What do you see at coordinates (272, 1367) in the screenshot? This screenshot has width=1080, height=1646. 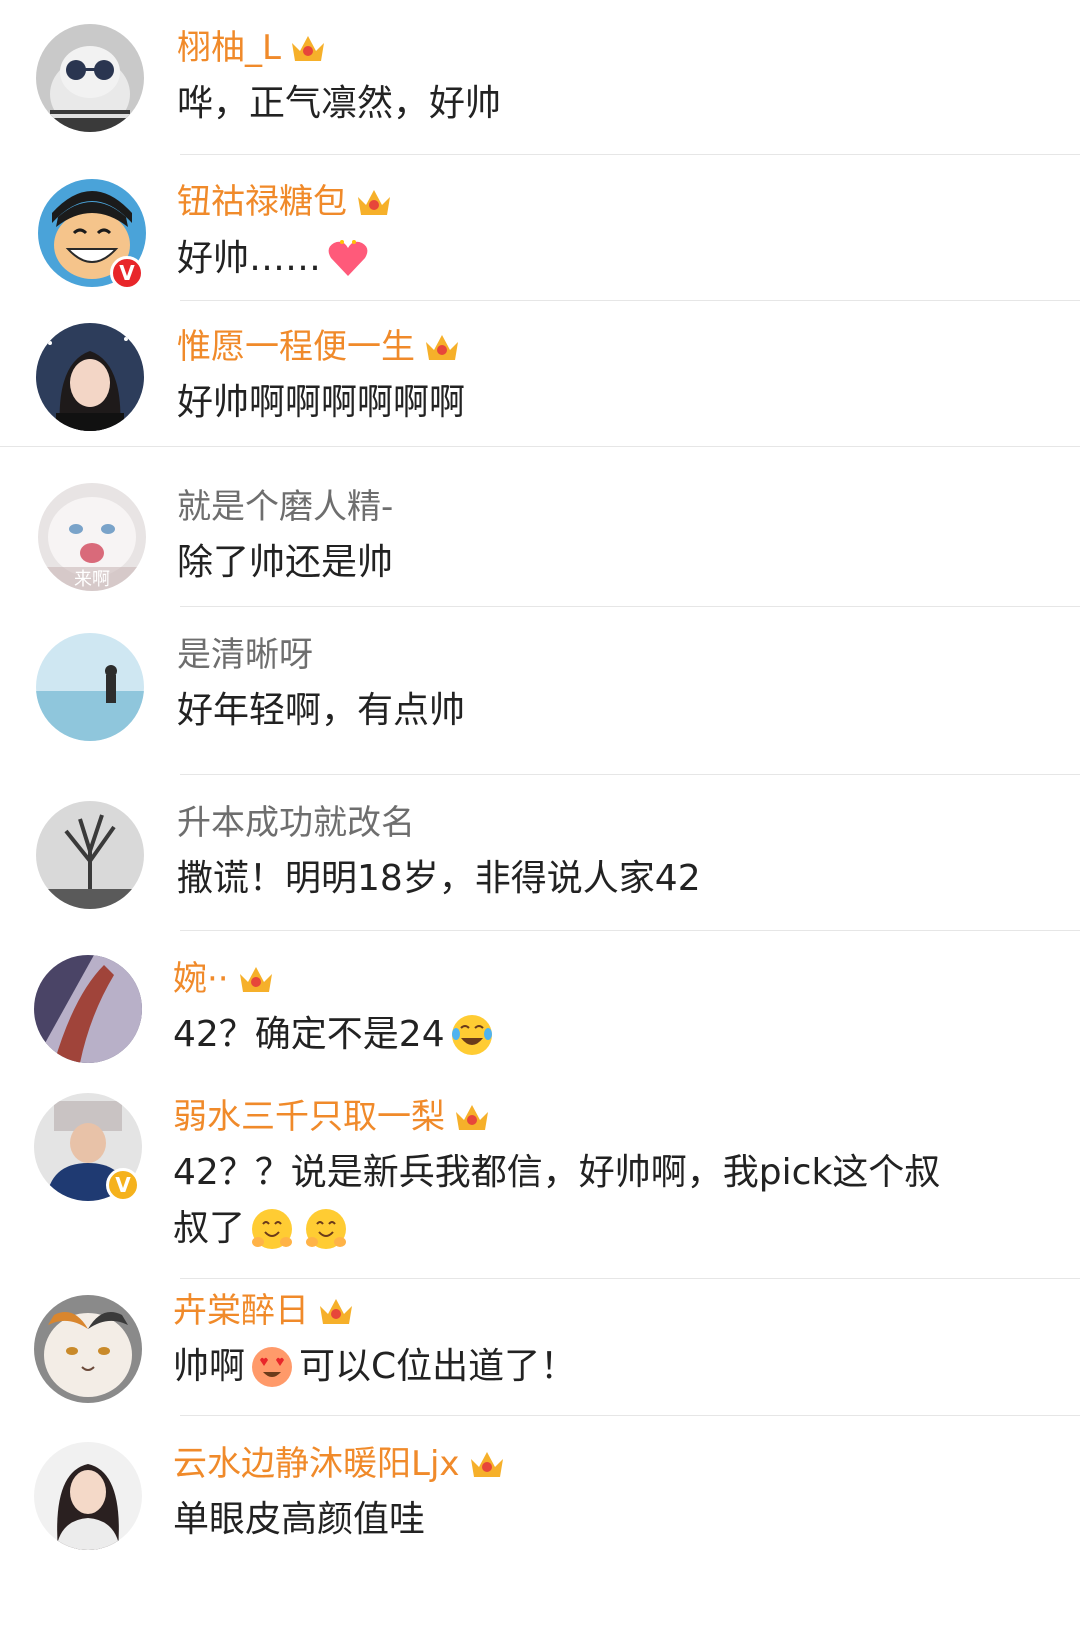 I see `heart-eyes-emoji` at bounding box center [272, 1367].